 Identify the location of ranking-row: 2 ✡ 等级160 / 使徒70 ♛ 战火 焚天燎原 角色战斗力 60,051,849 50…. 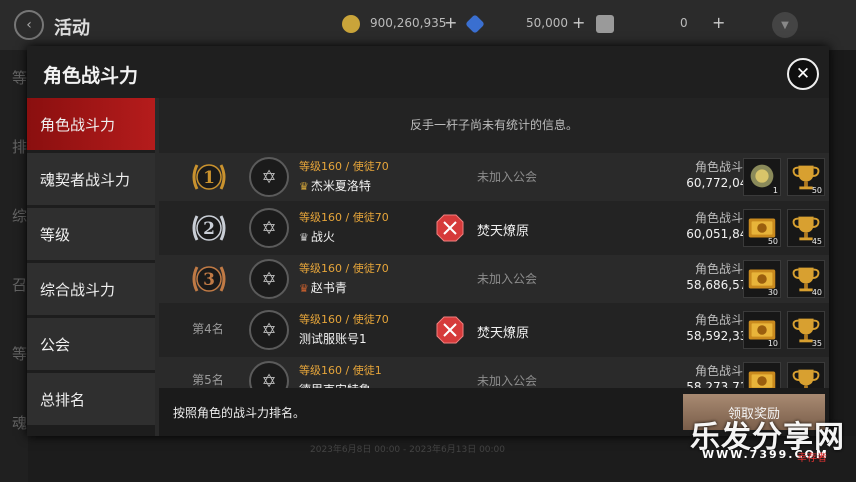
(494, 228).